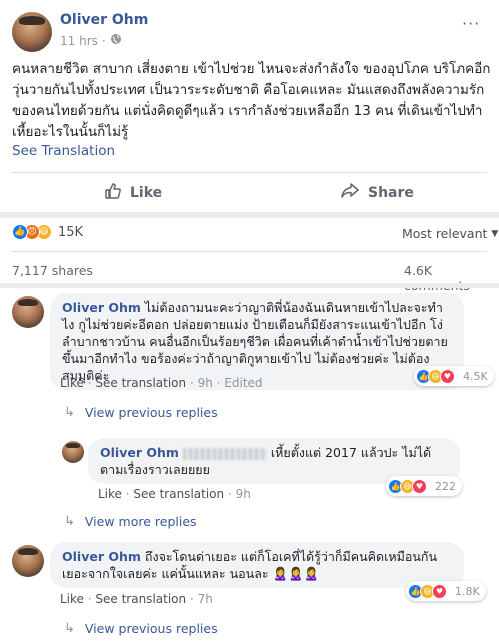  Describe the element at coordinates (32, 32) in the screenshot. I see `post-author-avatar` at that location.